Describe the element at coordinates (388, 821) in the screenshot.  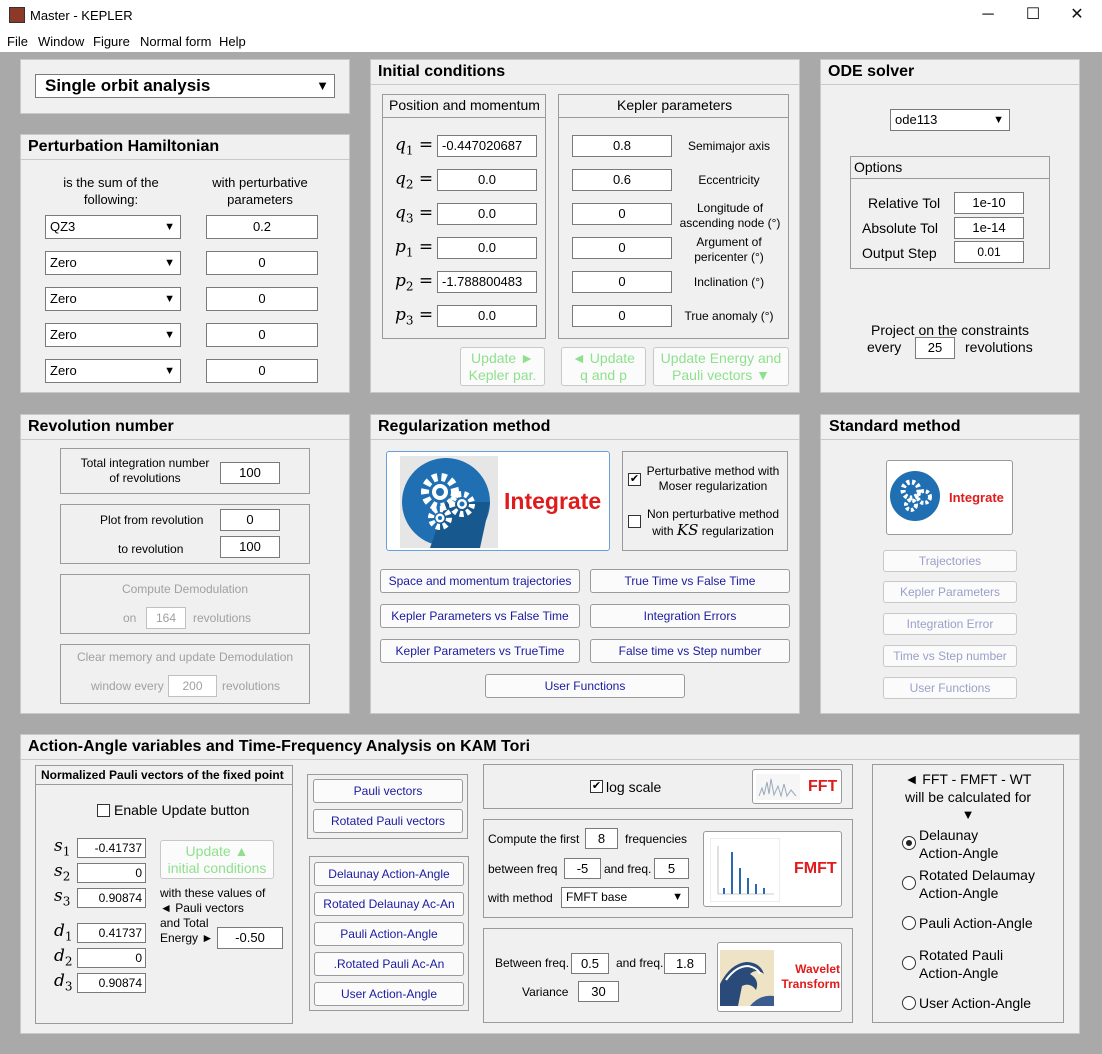
I see `rotated-pauli-vectors-button: Rotated Pauli vectors` at that location.